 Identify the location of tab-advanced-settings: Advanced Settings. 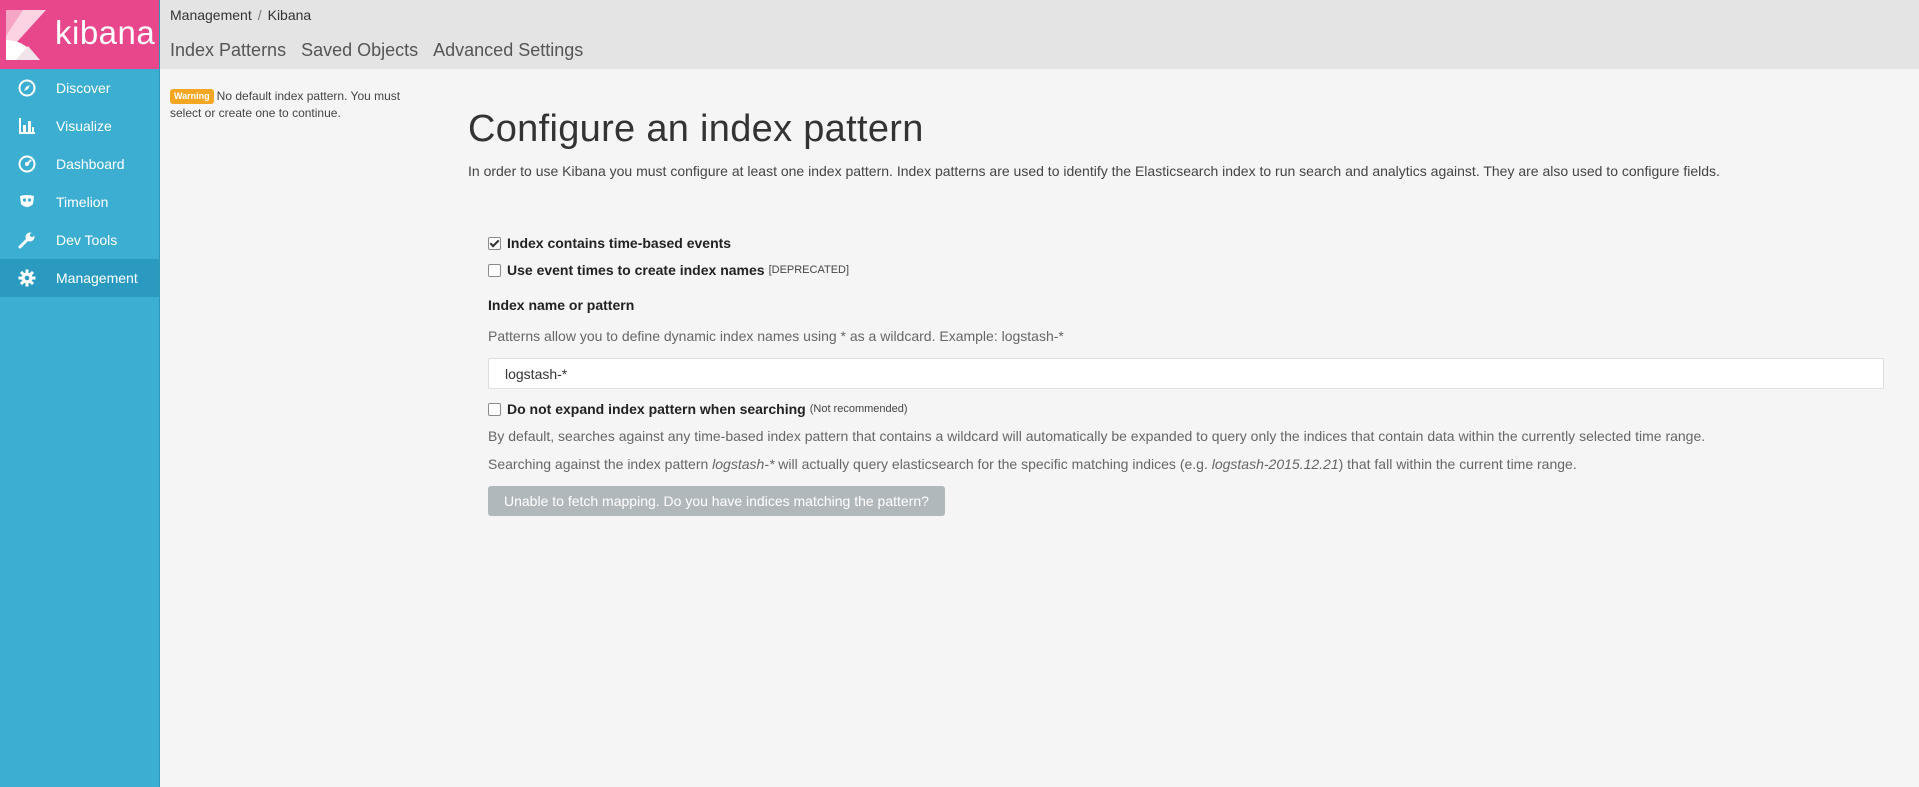
(508, 50).